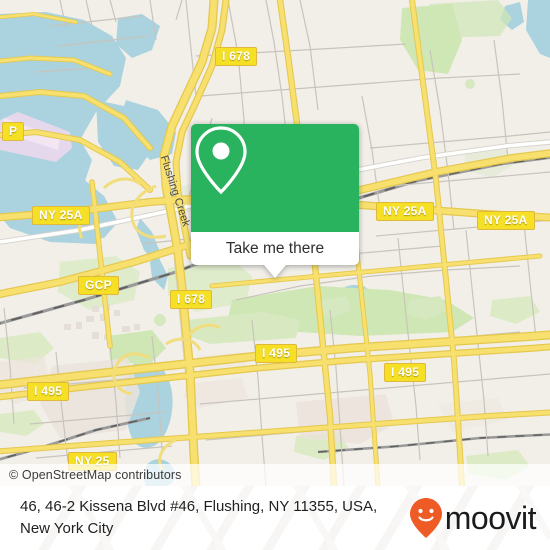  I want to click on moovit-wordmark: moovit, so click(490, 517).